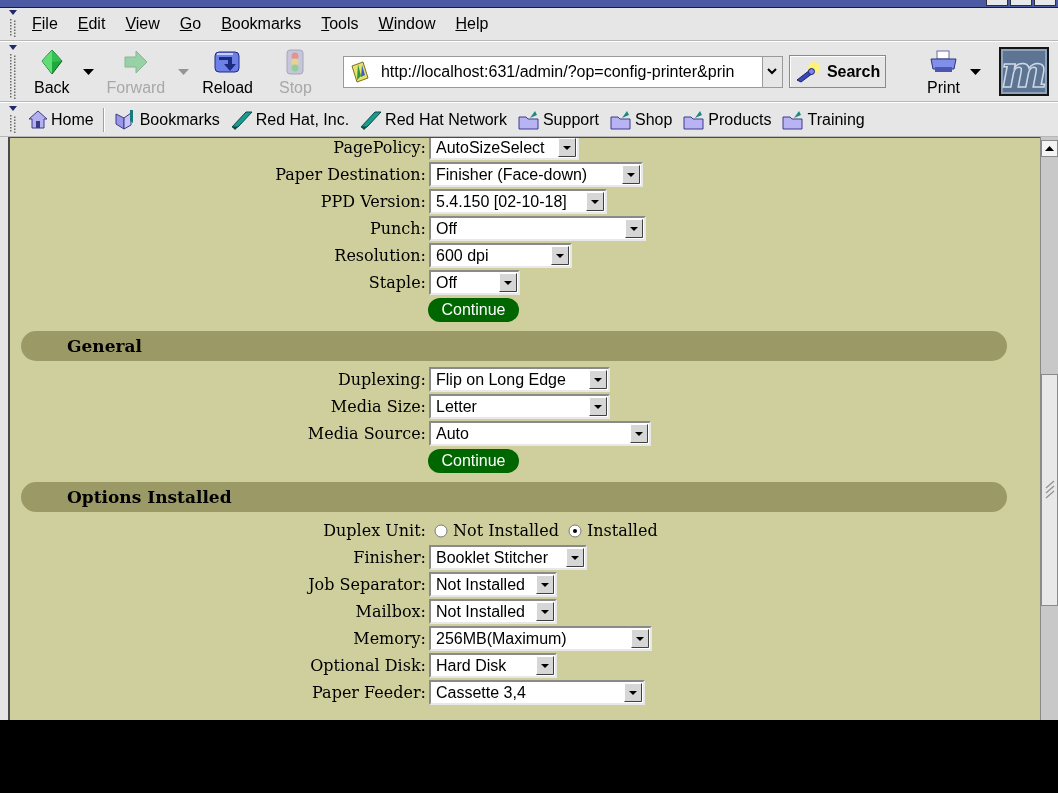 The height and width of the screenshot is (793, 1058). I want to click on field-label: Punch:, so click(397, 228).